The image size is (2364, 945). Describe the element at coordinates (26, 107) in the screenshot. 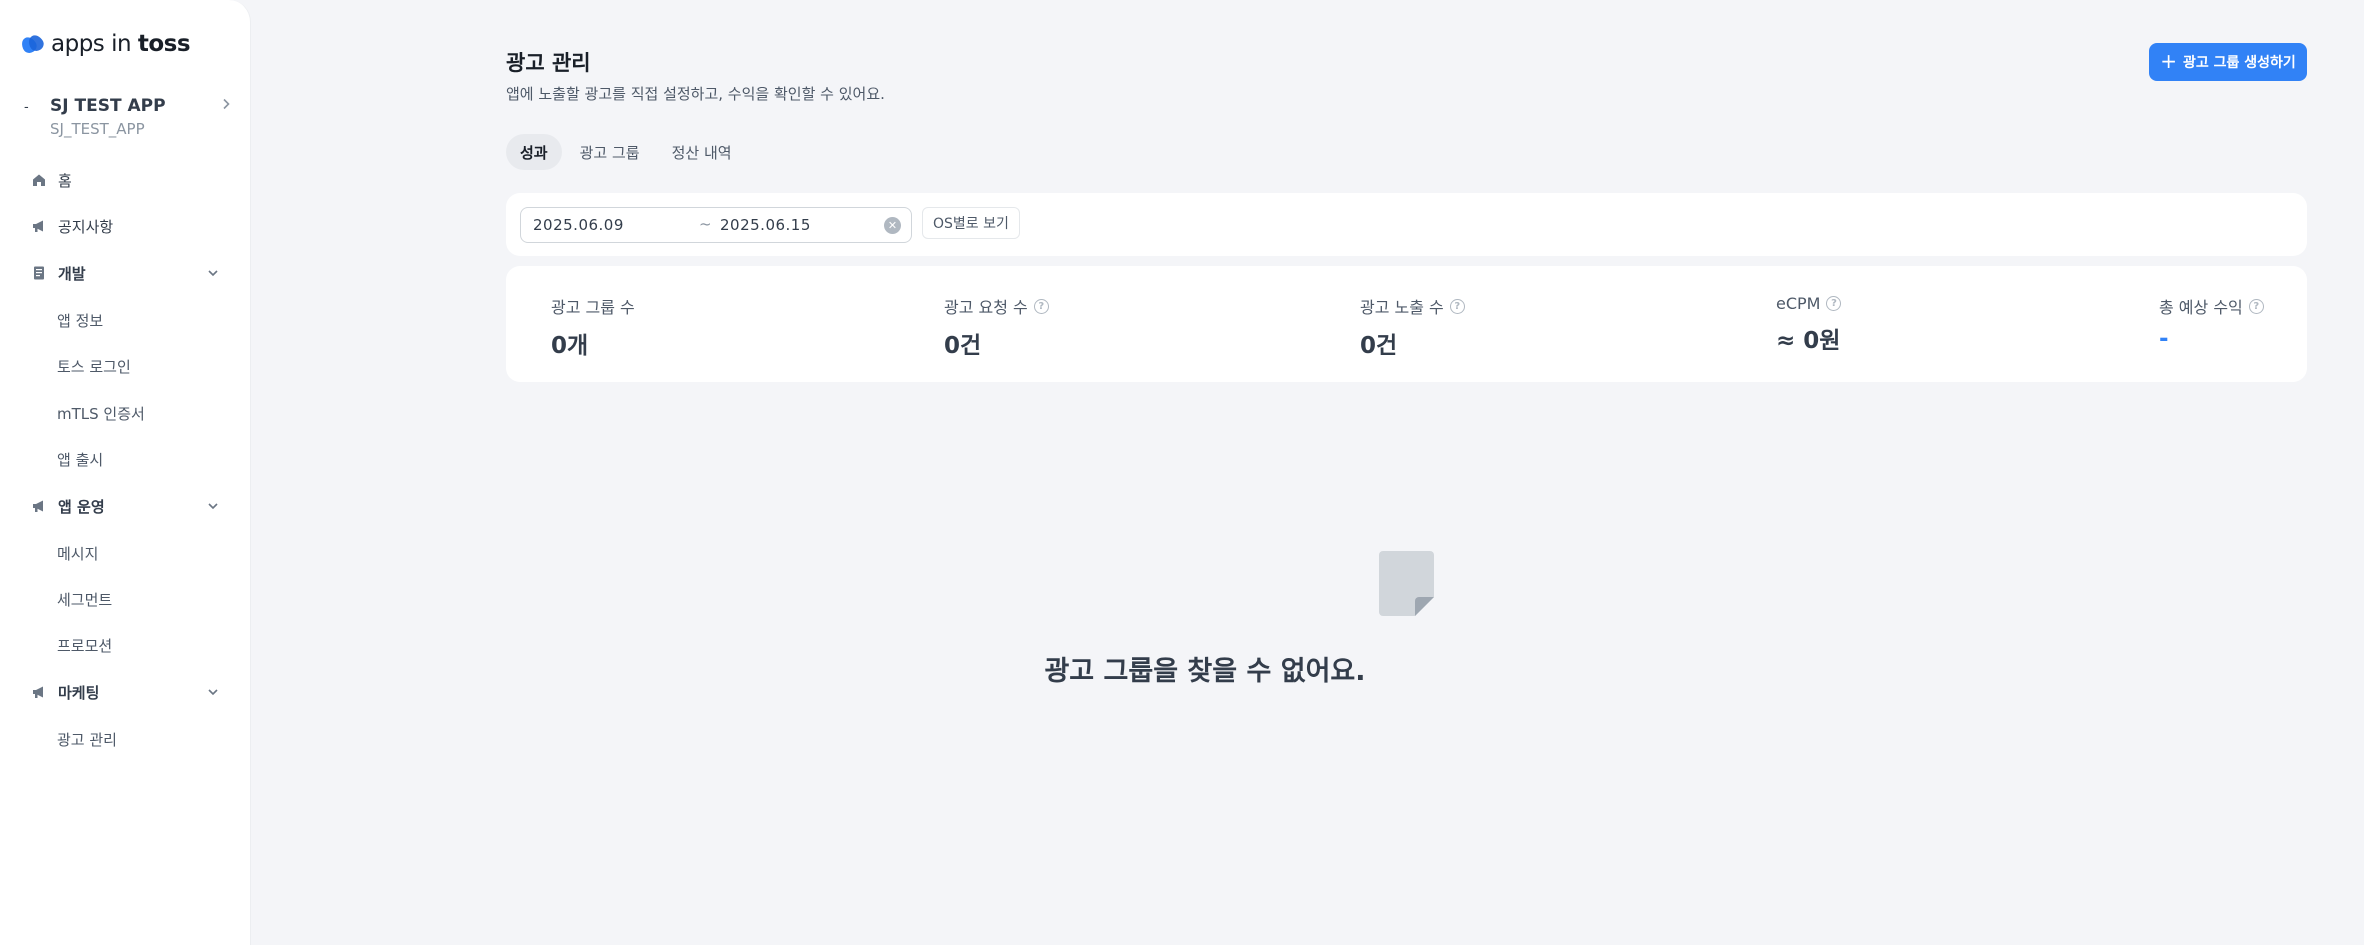

I see `app-icon: -` at that location.